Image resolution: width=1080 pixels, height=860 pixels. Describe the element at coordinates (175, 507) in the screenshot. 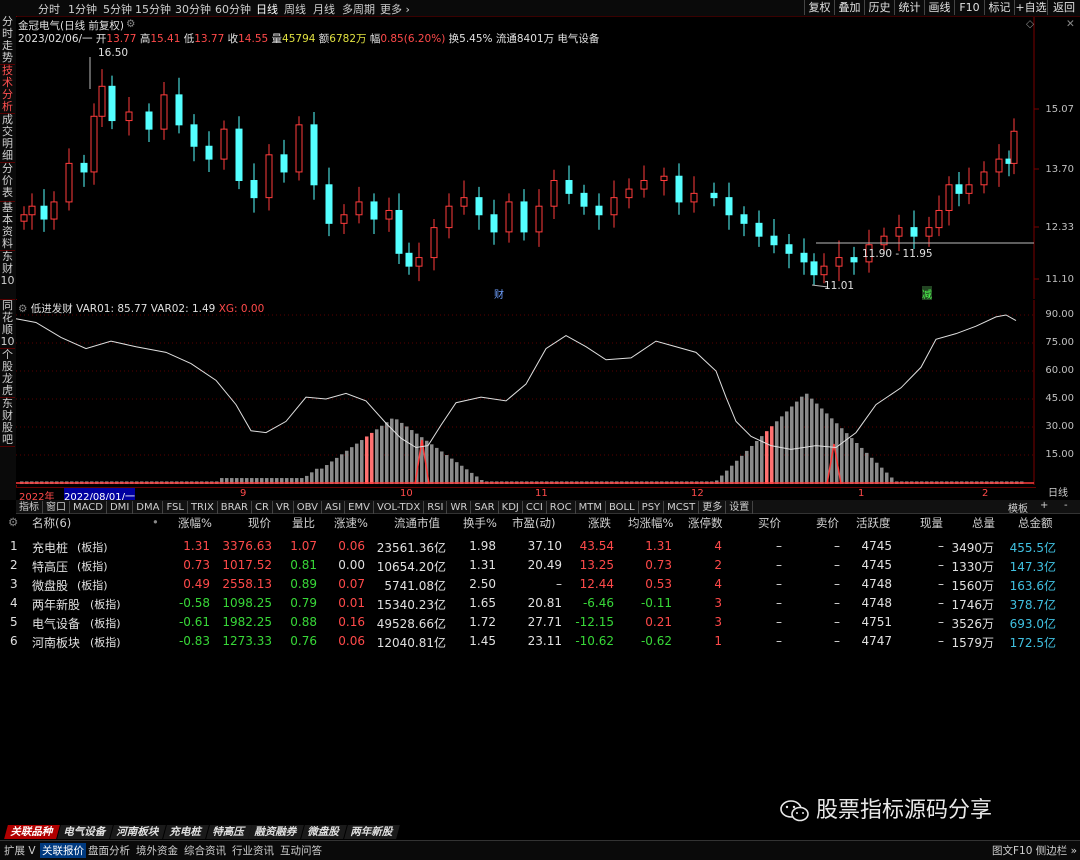

I see `itab-fsl: FSL` at that location.